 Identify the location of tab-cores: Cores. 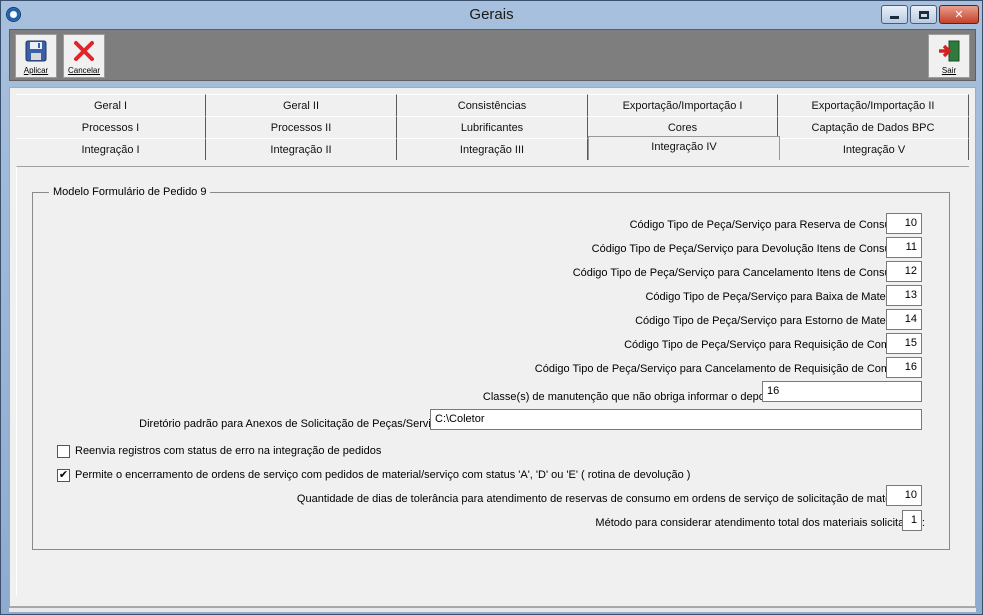
(683, 127).